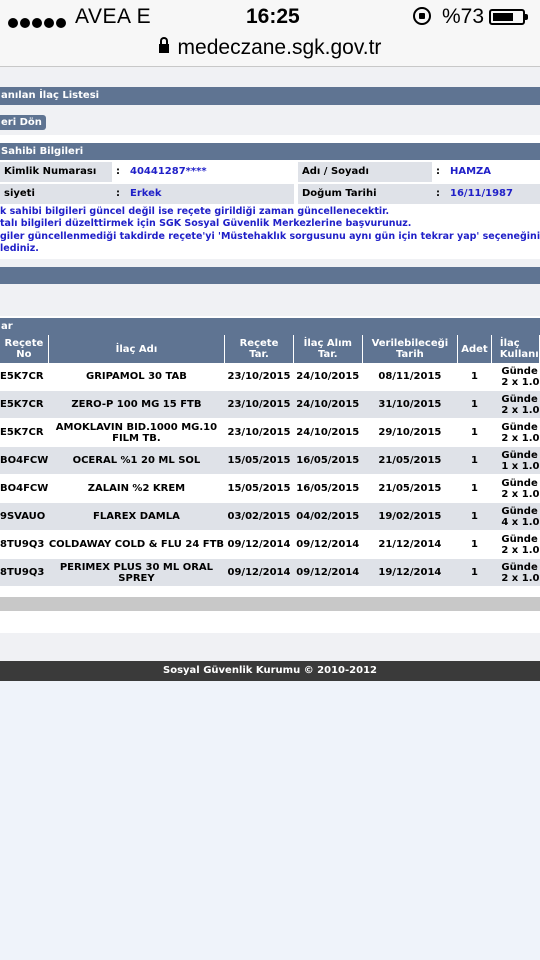 The image size is (540, 960). What do you see at coordinates (146, 193) in the screenshot?
I see `gender-value: Erkek` at bounding box center [146, 193].